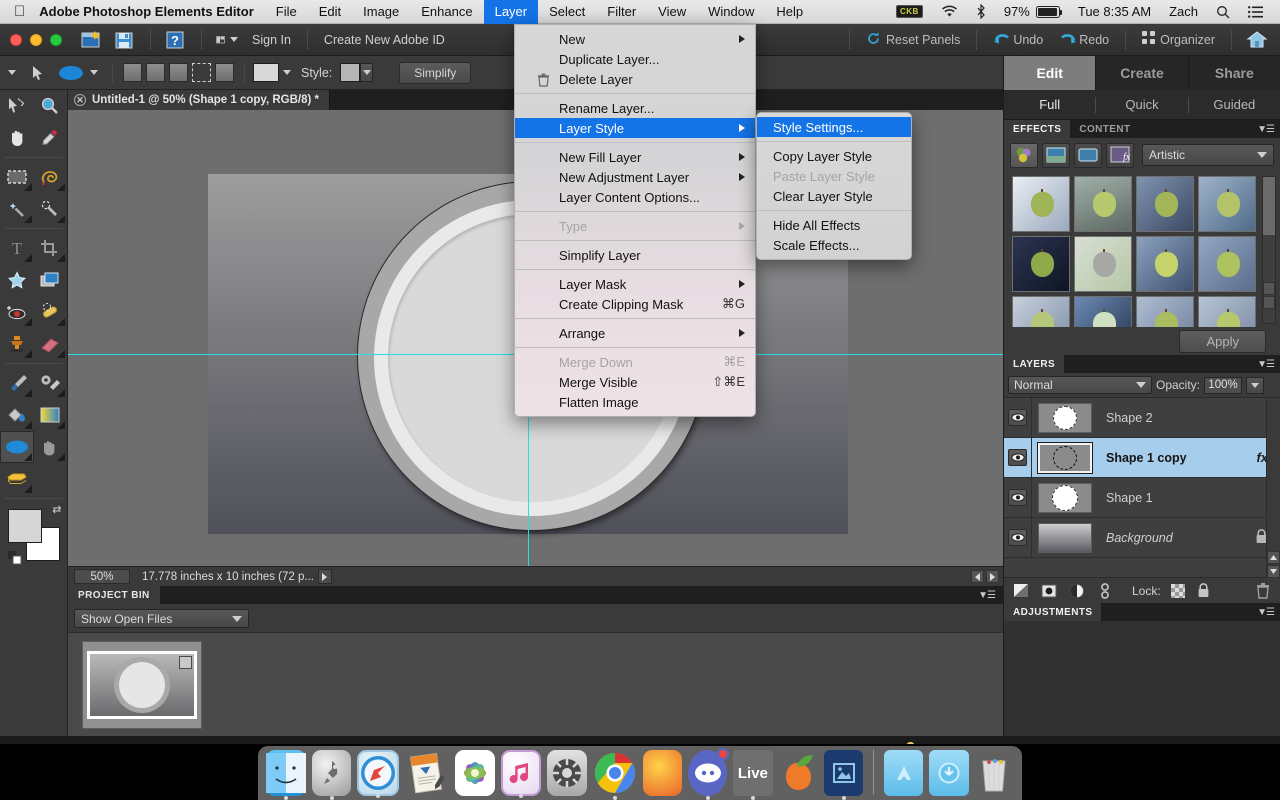  I want to click on menu-select: Select, so click(567, 12).